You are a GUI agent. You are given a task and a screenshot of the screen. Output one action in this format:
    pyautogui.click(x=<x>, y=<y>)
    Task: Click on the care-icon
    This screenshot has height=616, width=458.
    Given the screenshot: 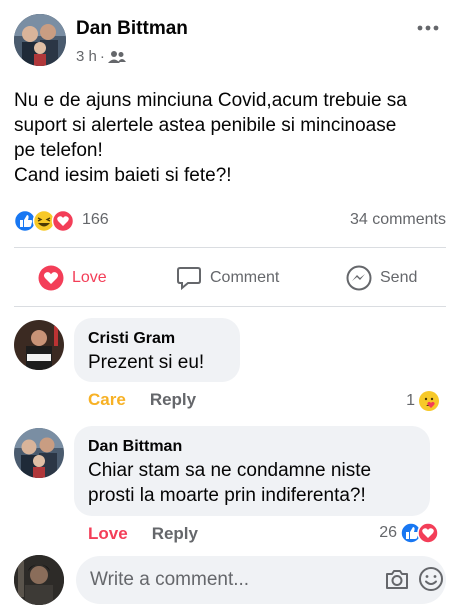 What is the action you would take?
    pyautogui.click(x=429, y=401)
    